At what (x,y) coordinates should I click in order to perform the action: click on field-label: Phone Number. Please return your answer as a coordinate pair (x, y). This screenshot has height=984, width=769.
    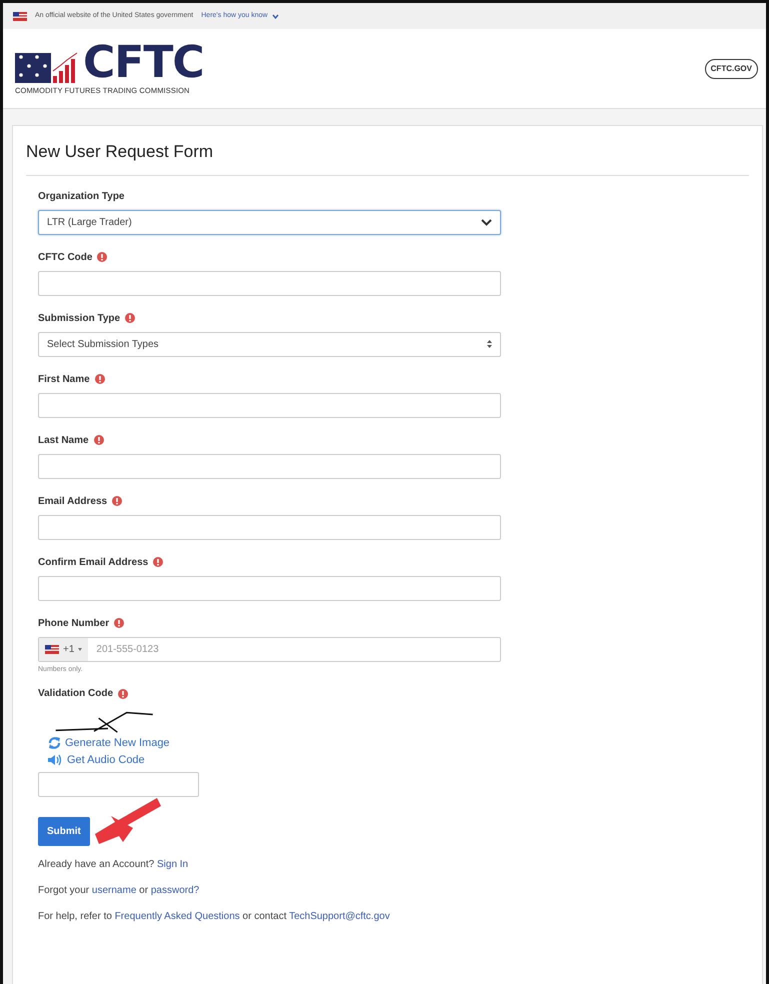
    Looking at the image, I should click on (74, 623).